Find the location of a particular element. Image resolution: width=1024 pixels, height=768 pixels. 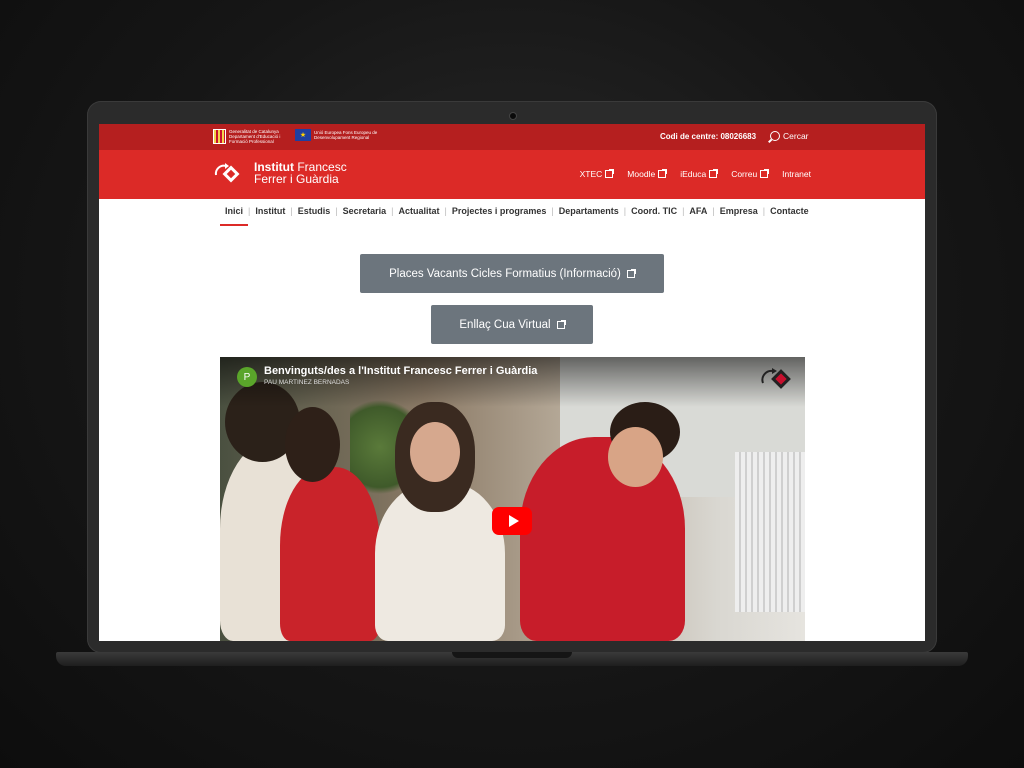

video-person is located at coordinates (330, 554).